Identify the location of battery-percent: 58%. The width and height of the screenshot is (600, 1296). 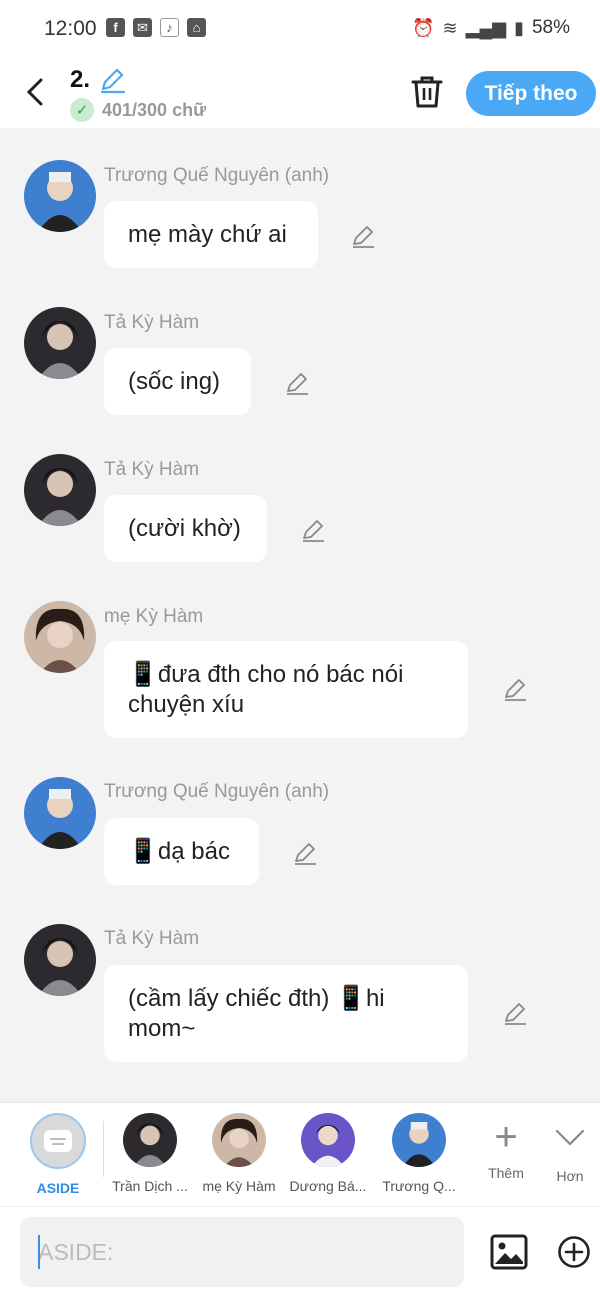
(550, 27).